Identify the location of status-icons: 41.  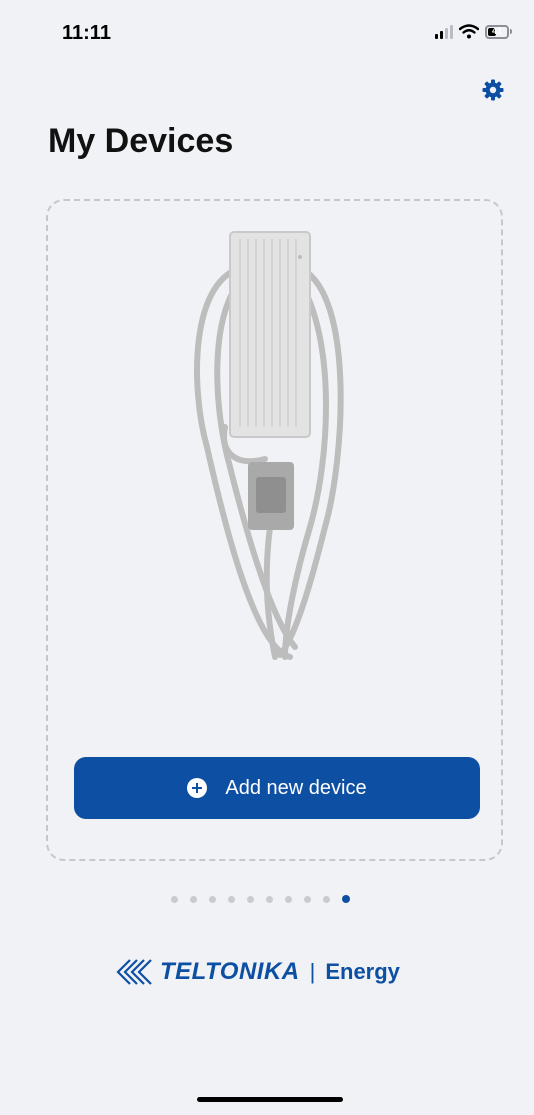
(473, 31).